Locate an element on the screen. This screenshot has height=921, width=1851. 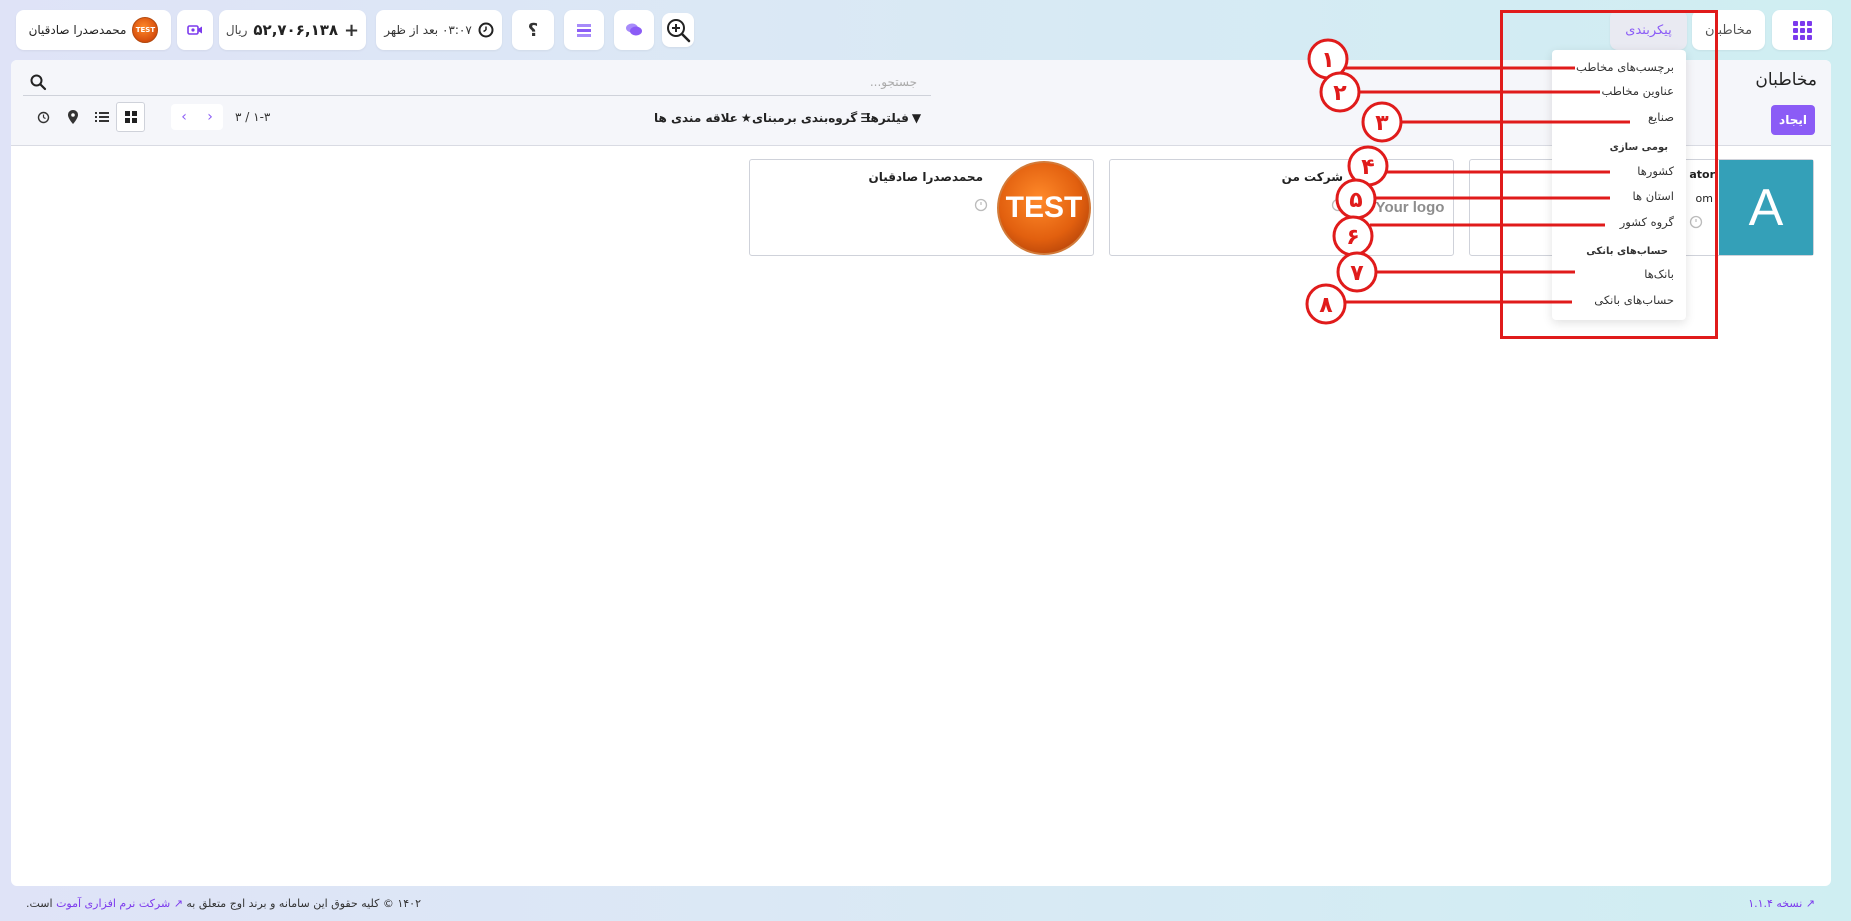
search-input is located at coordinates (482, 81).